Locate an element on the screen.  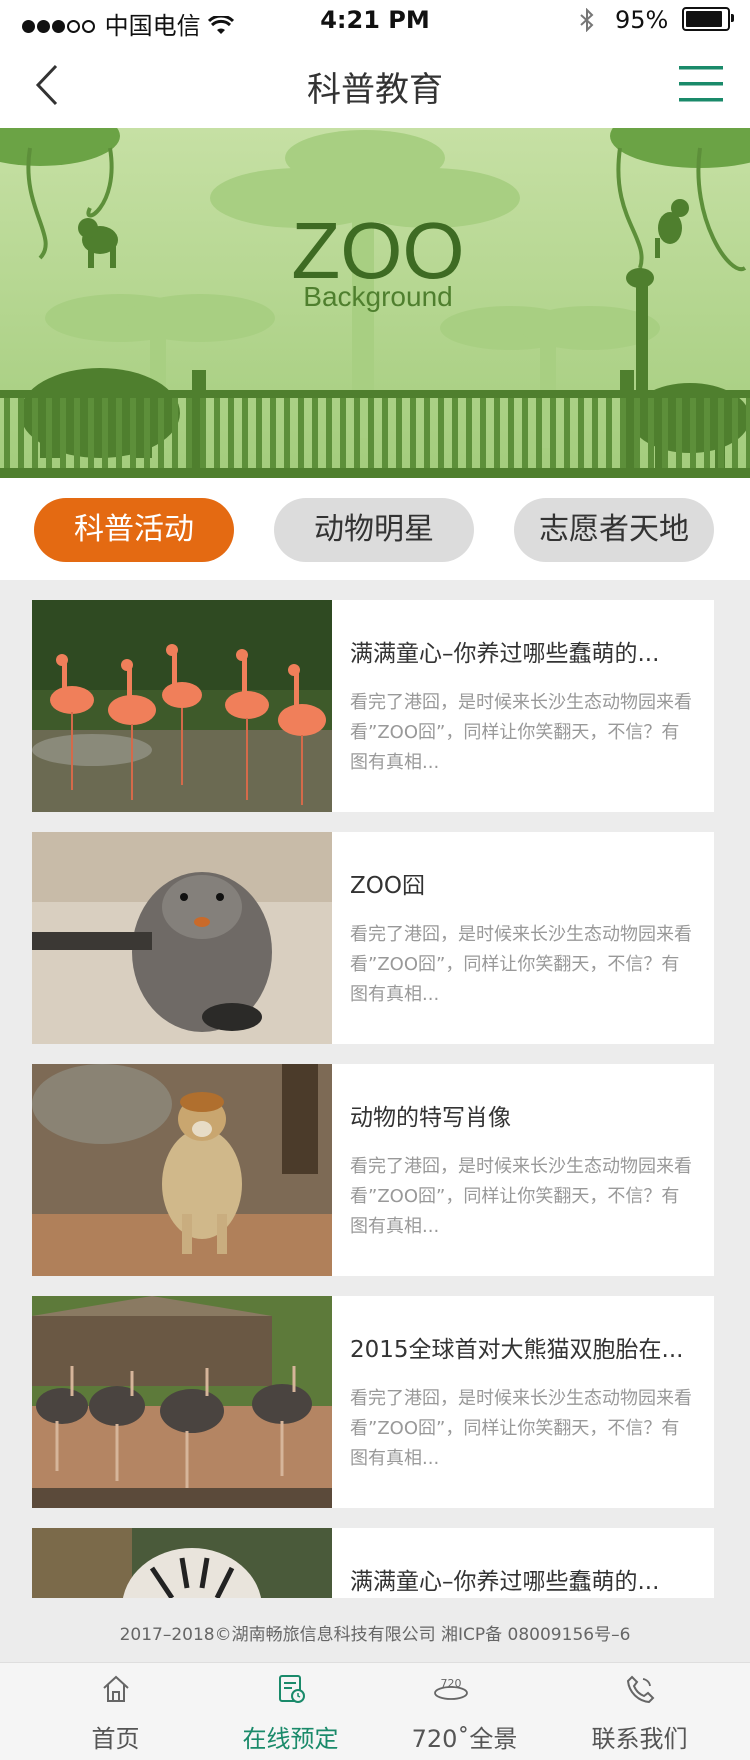
flamingos-photo is located at coordinates (182, 706).